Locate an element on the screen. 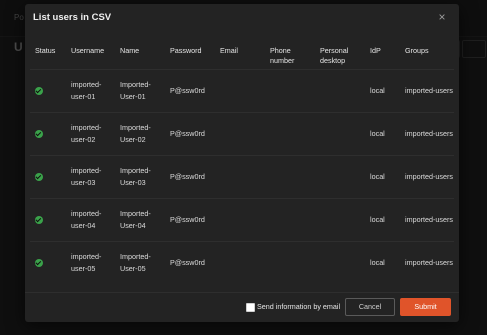  column-header-email: Email is located at coordinates (229, 50).